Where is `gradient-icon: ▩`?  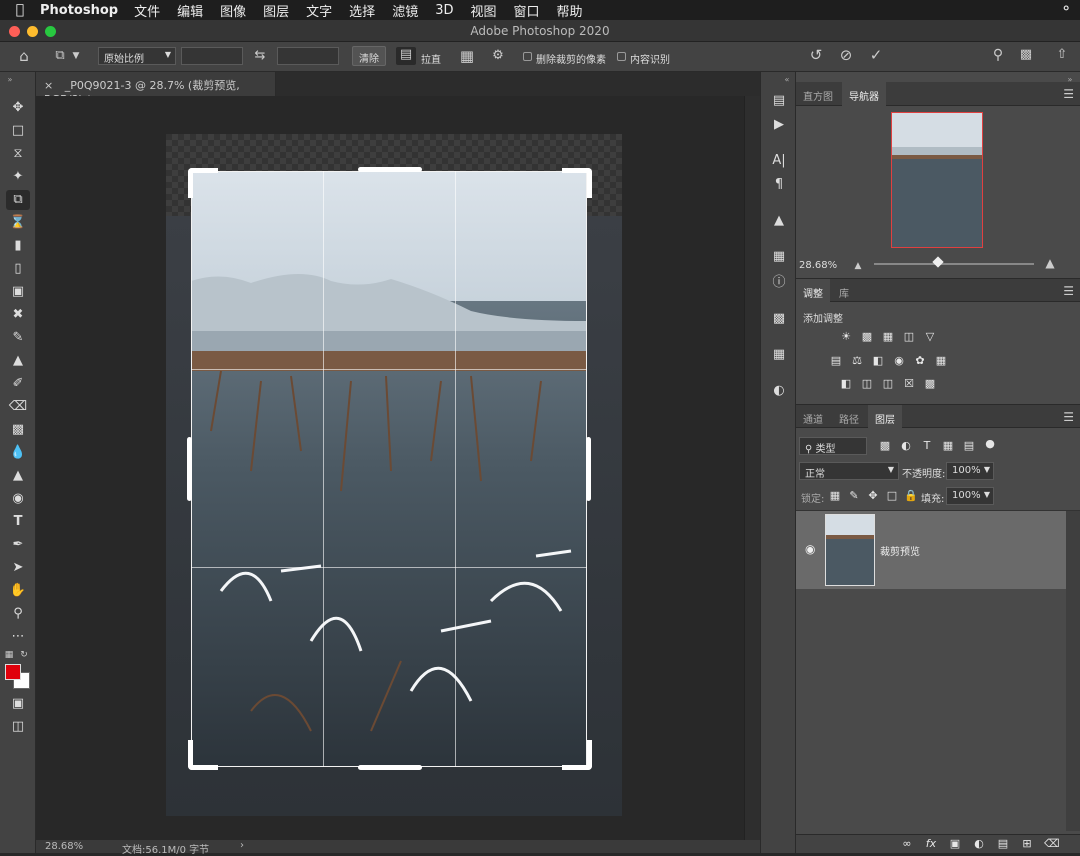 gradient-icon: ▩ is located at coordinates (18, 430).